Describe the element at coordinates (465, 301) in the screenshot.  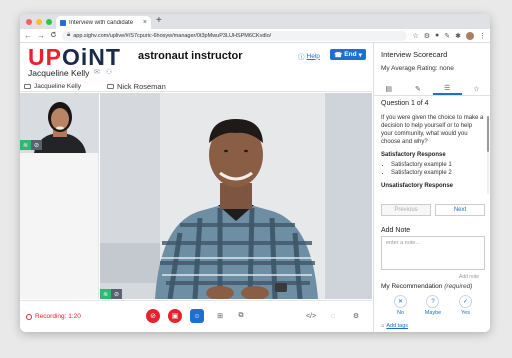
I see `check-icon: ✓` at that location.